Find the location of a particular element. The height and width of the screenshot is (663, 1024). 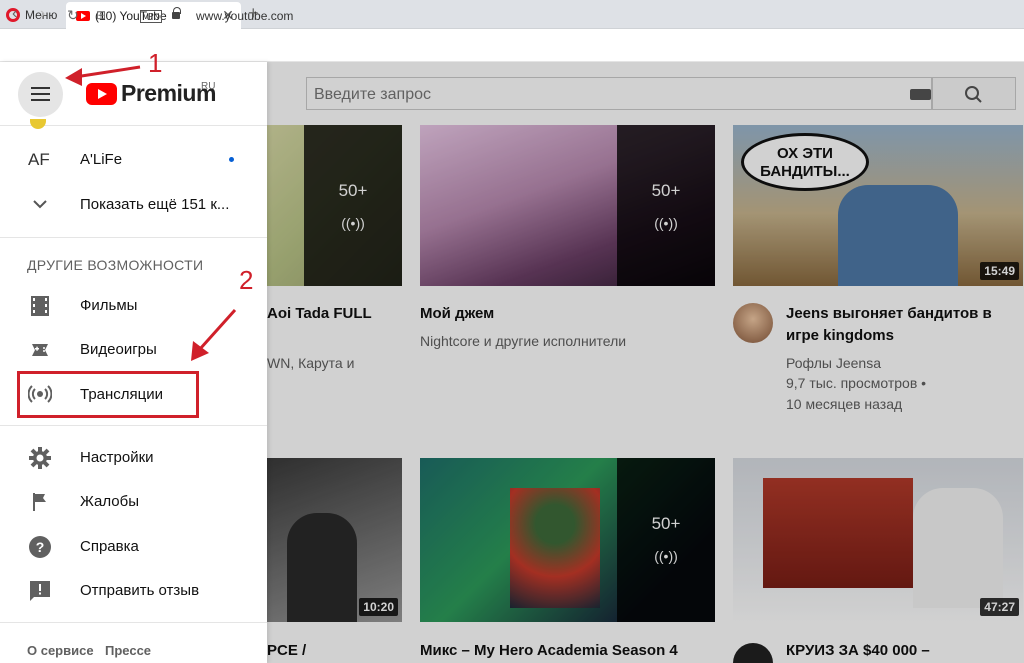

footer-link-press: Прессе is located at coordinates (128, 650).